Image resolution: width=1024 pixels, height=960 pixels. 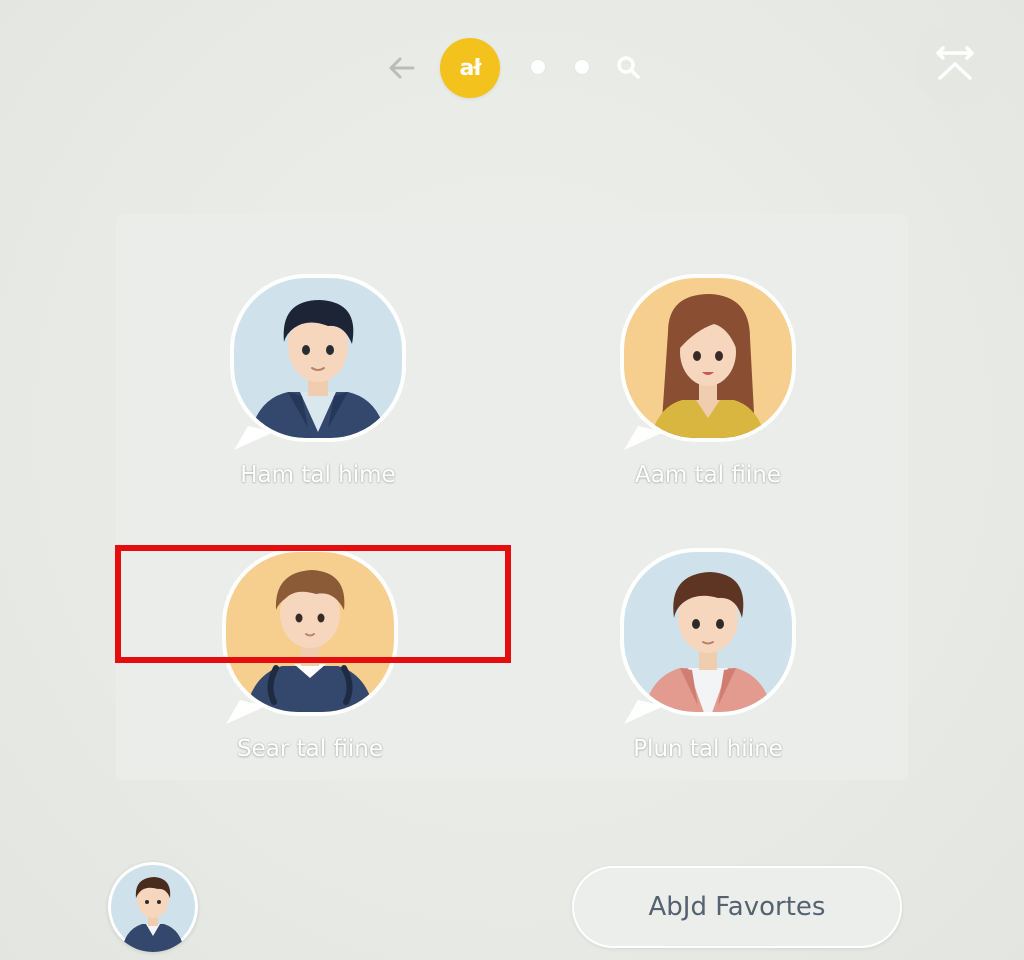 What do you see at coordinates (708, 475) in the screenshot?
I see `contact-name: Aam tal fiine` at bounding box center [708, 475].